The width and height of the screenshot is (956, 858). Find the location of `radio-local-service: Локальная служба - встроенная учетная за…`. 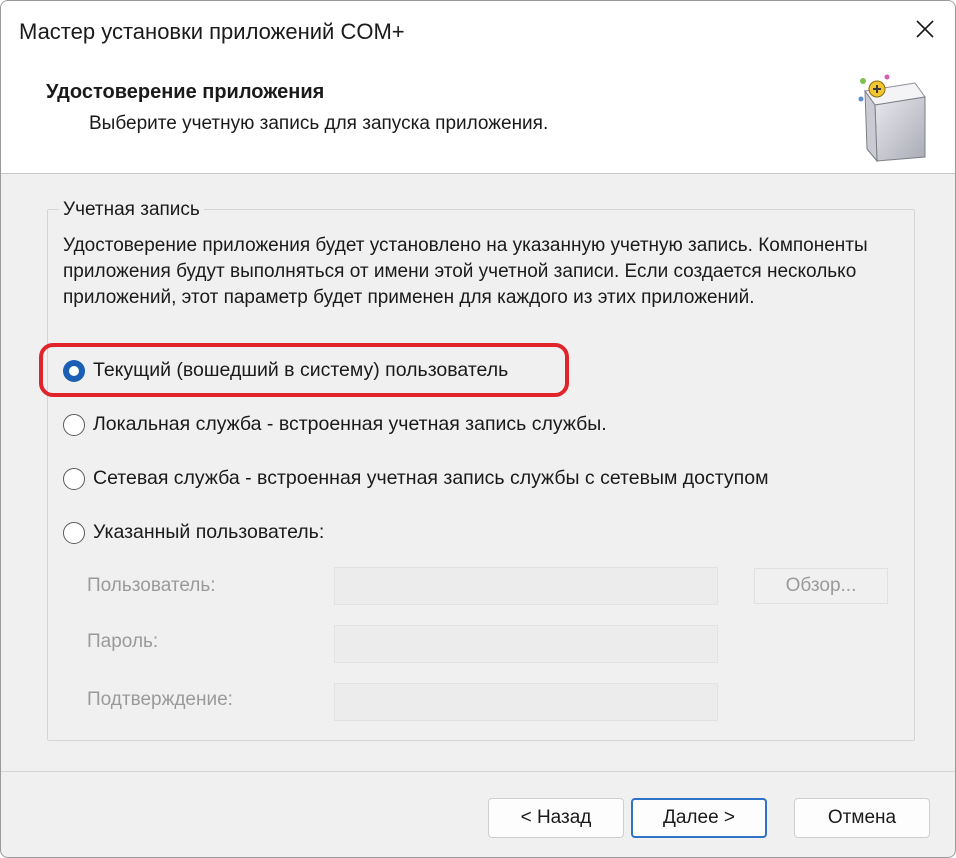

radio-local-service: Локальная служба - встроенная учетная за… is located at coordinates (335, 424).